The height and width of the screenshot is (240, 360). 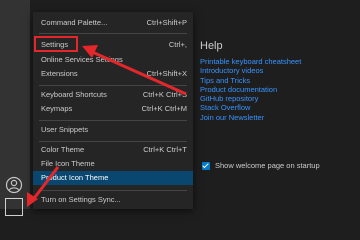 What do you see at coordinates (206, 165) in the screenshot?
I see `startup-checkbox` at bounding box center [206, 165].